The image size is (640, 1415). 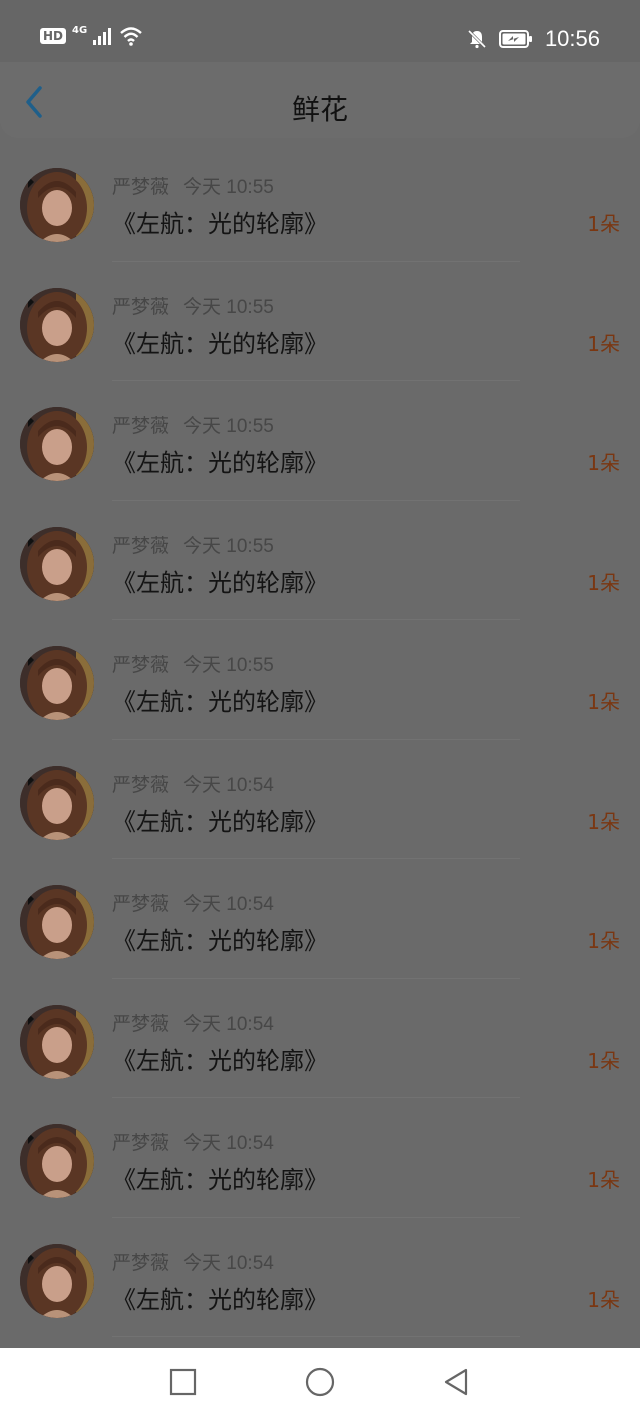 I want to click on circle-icon, so click(x=320, y=1382).